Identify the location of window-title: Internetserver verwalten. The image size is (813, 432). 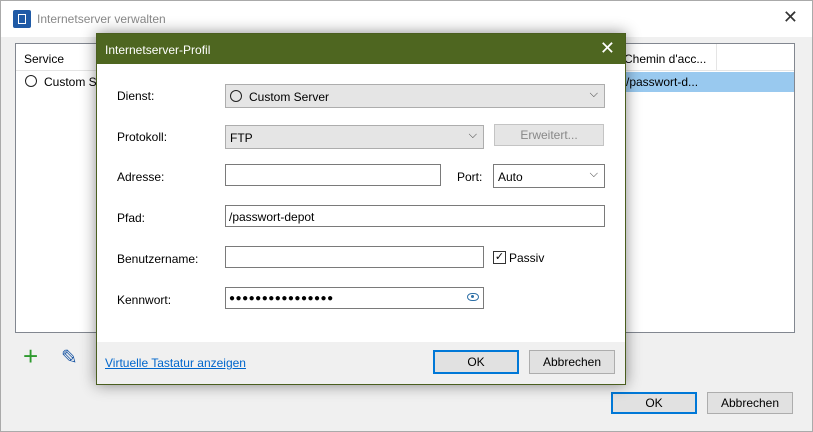
(101, 19).